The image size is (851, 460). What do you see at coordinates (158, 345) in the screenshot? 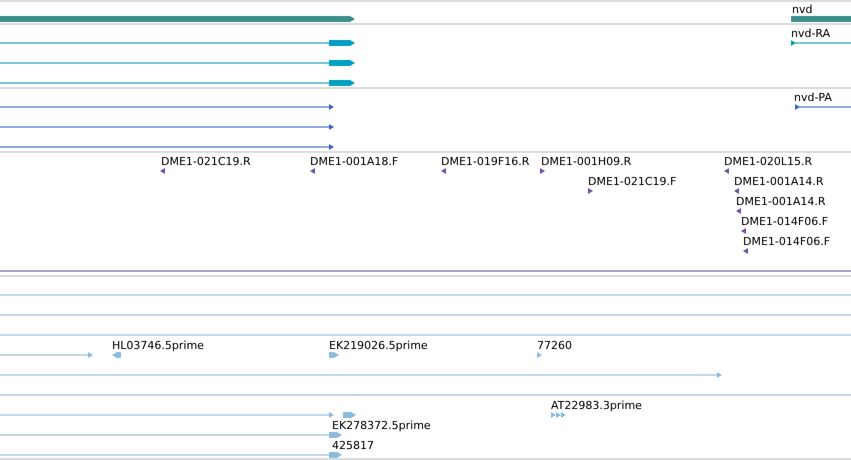
I see `feature-label: HL03746.5prime` at bounding box center [158, 345].